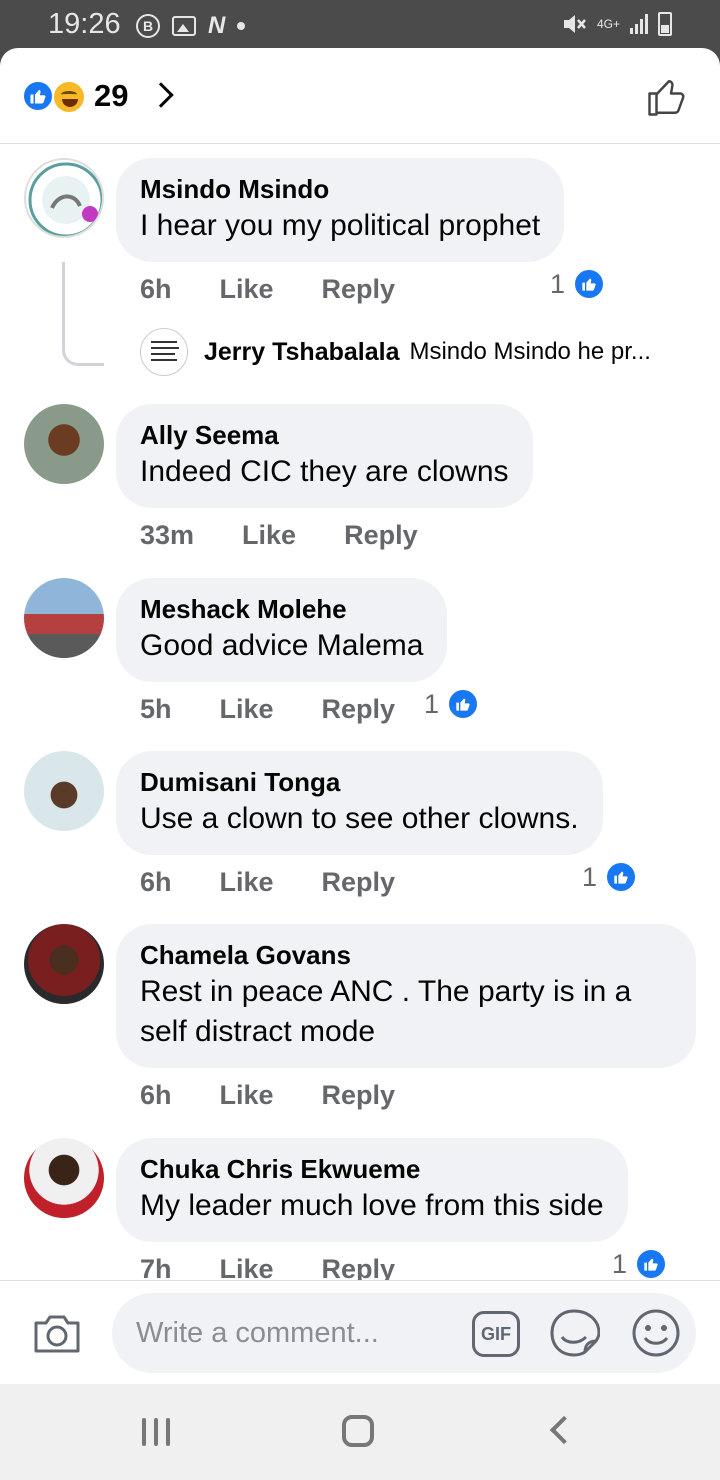  Describe the element at coordinates (496, 1334) in the screenshot. I see `gif-button: GIF` at that location.